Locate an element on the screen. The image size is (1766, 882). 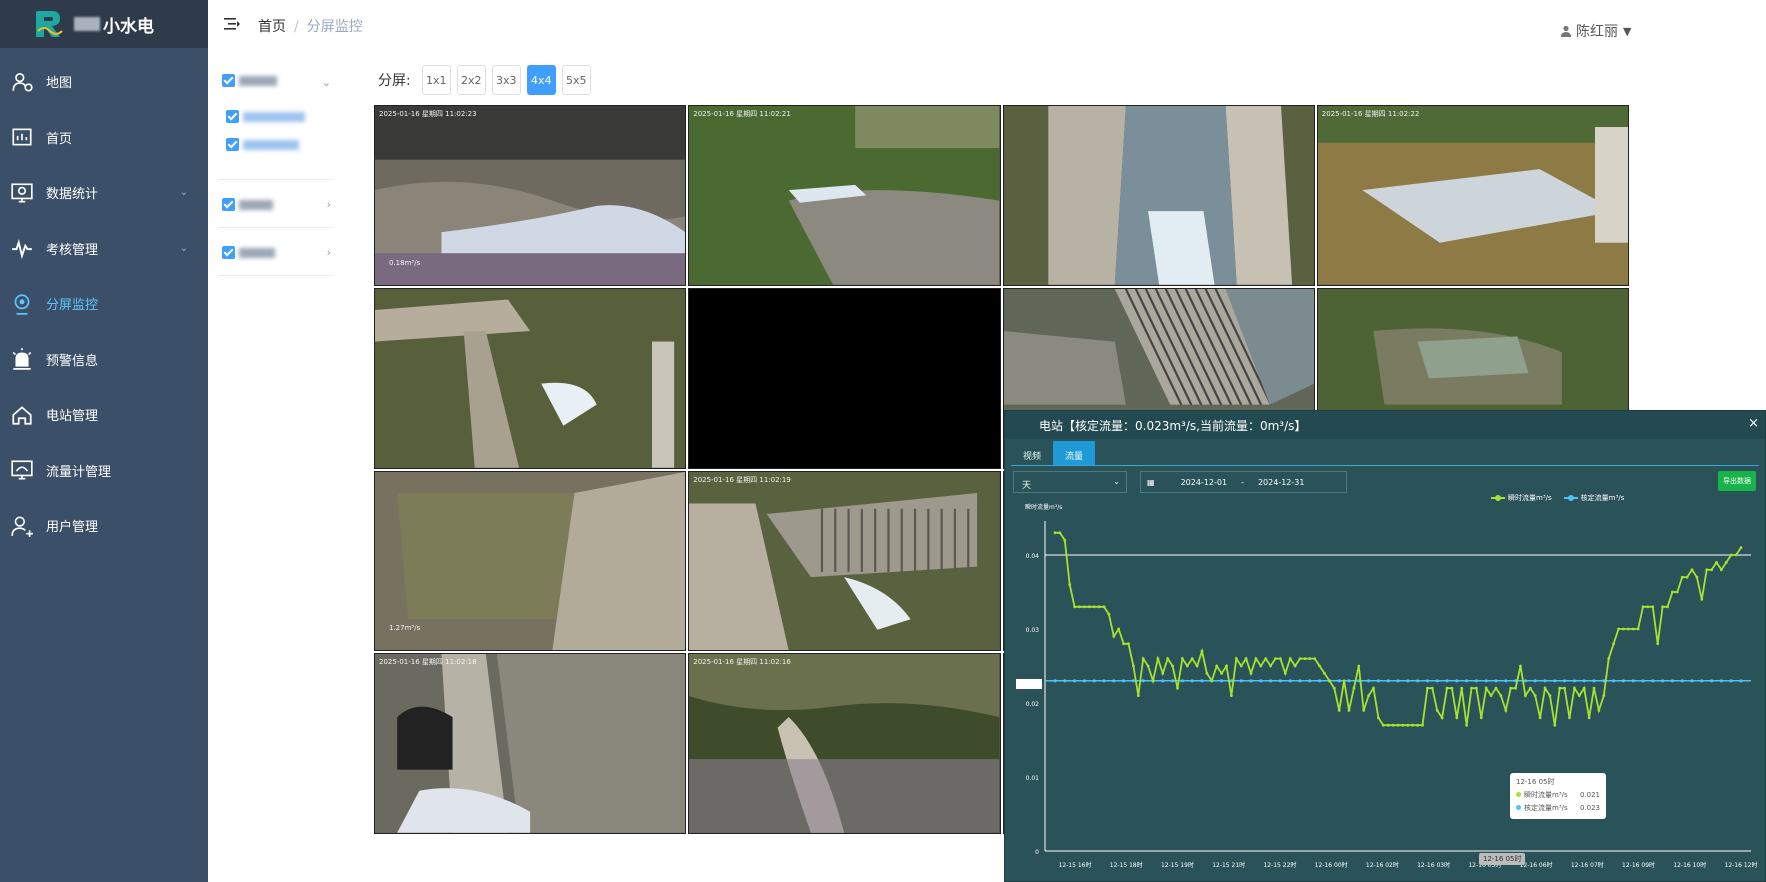
x-tick-label: 12-15 21时 is located at coordinates (1228, 865).